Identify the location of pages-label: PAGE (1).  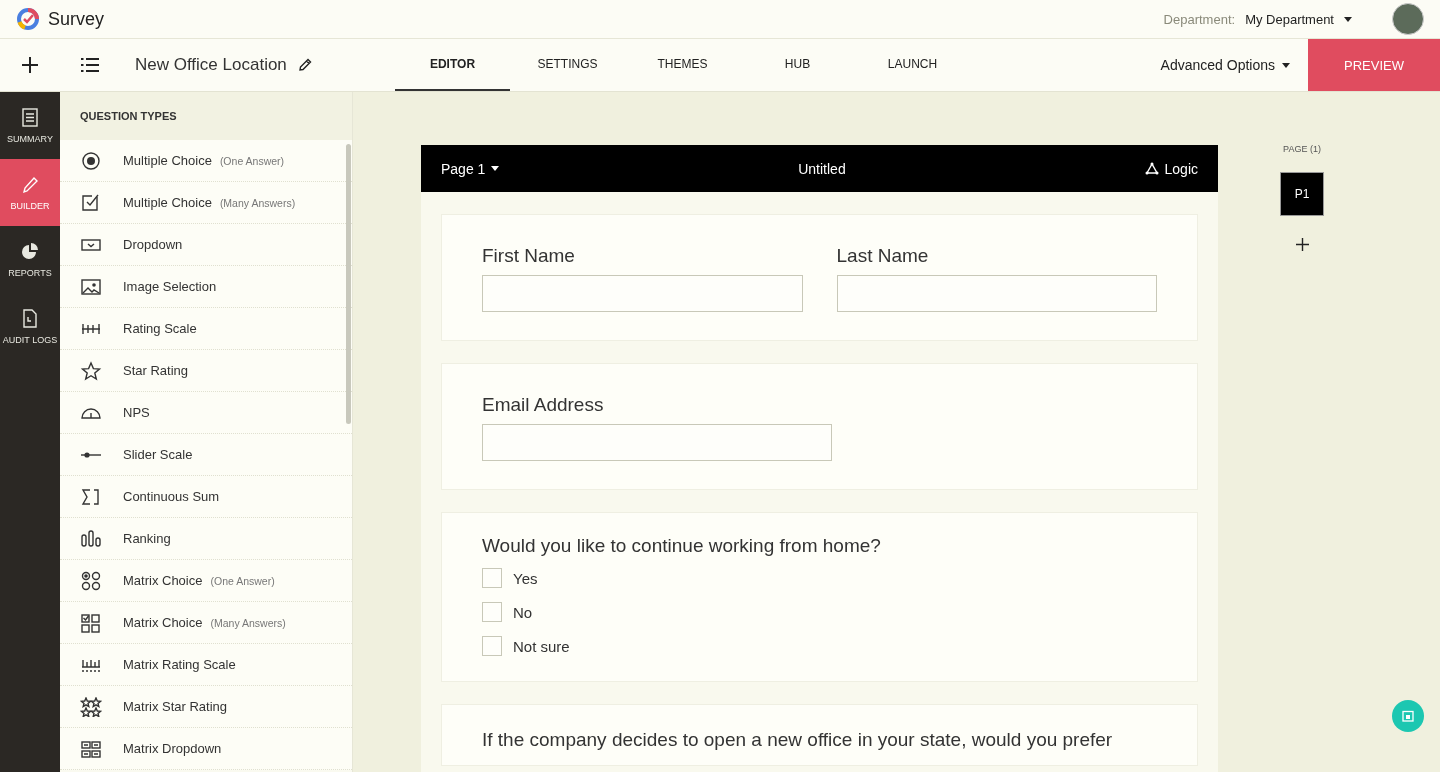
(1302, 149).